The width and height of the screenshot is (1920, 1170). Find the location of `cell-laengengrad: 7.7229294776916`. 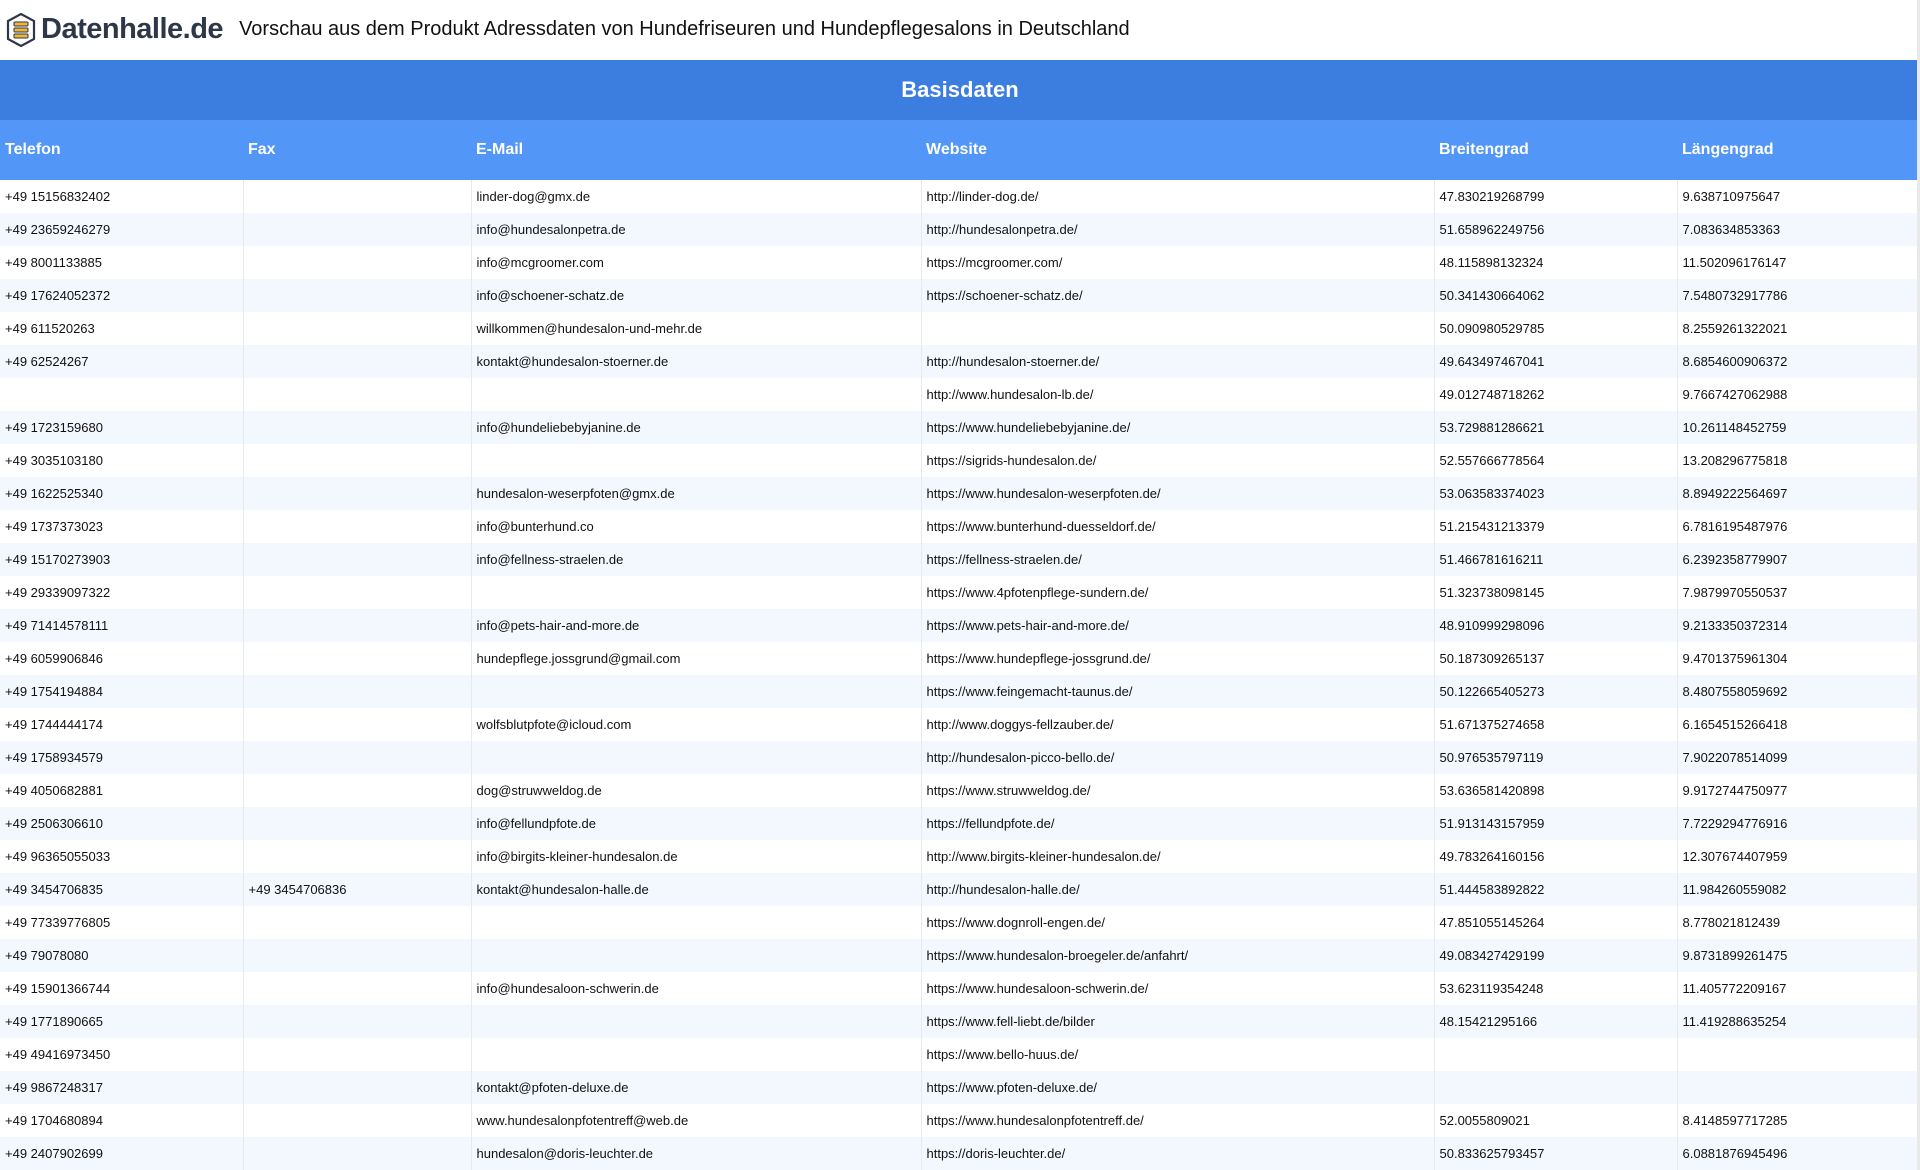

cell-laengengrad: 7.7229294776916 is located at coordinates (1735, 823).